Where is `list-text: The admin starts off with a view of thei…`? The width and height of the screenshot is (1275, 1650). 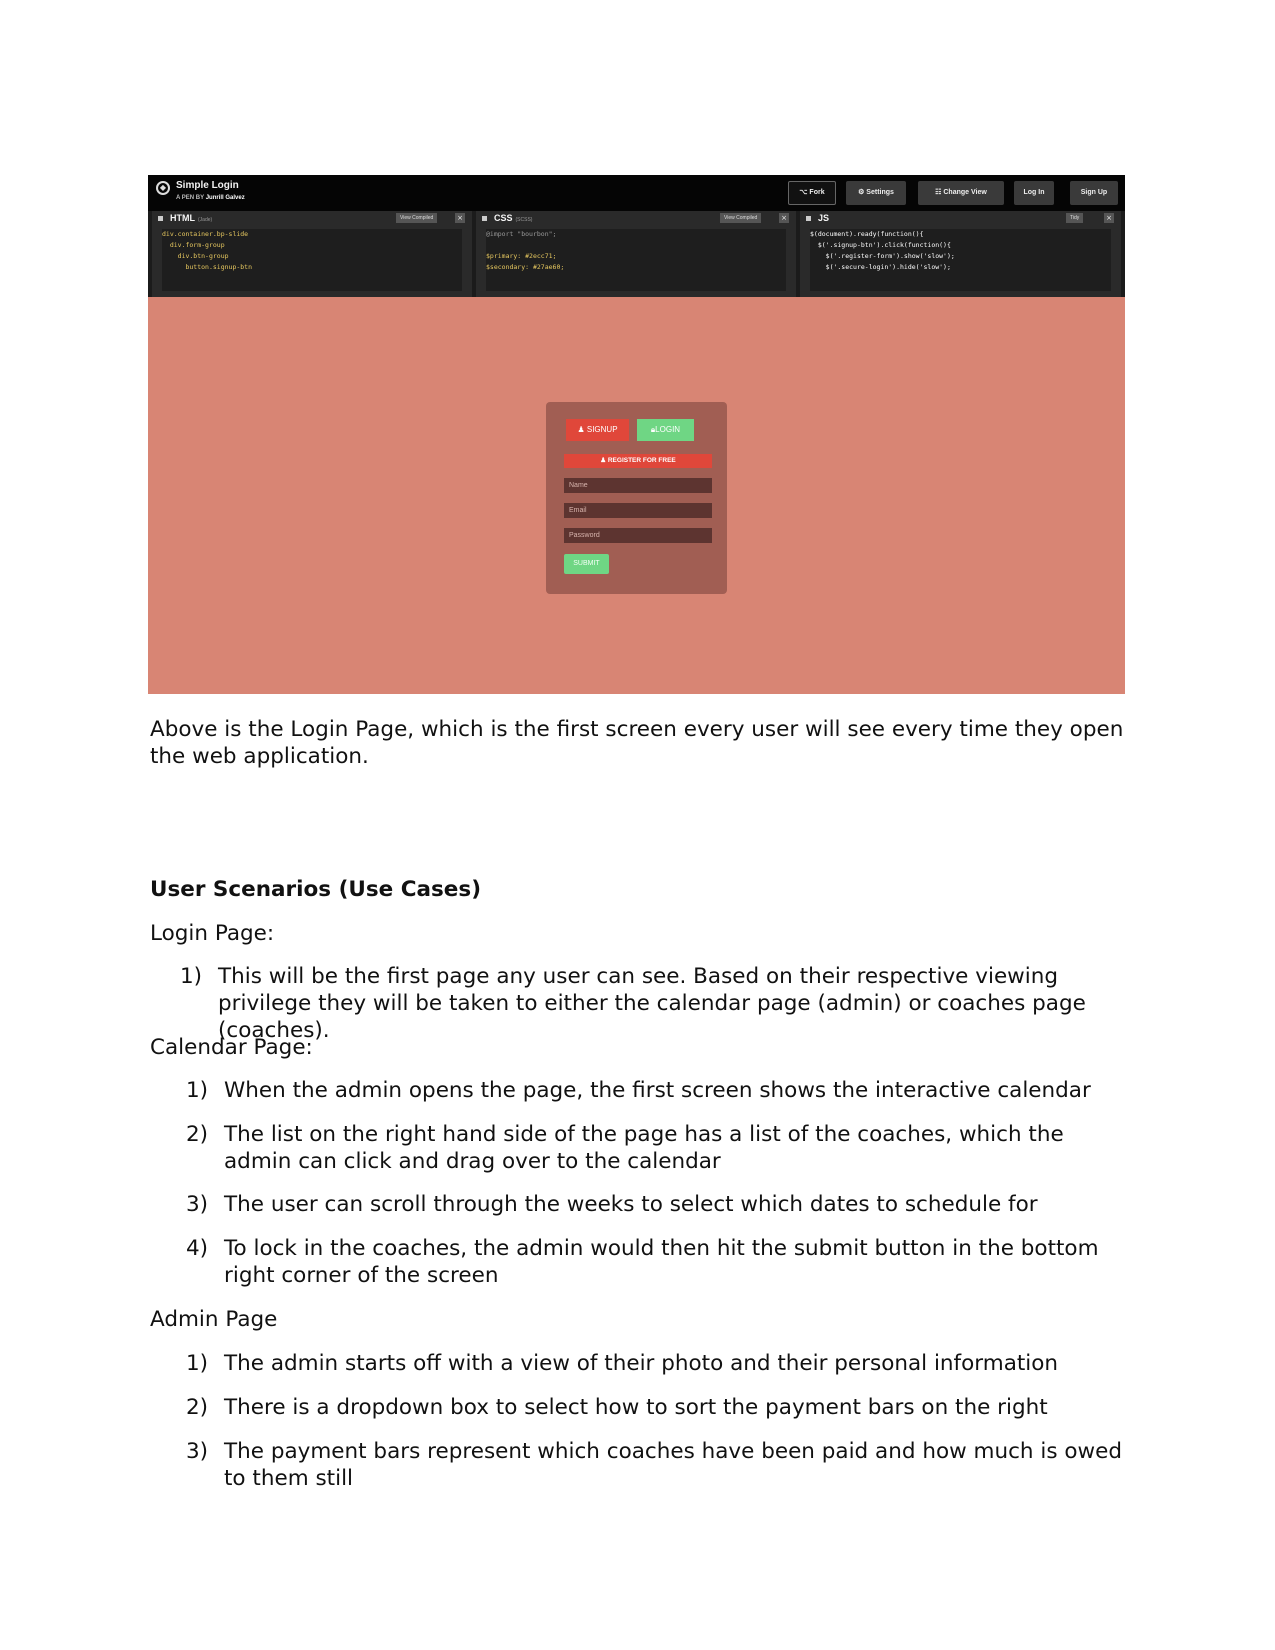 list-text: The admin starts off with a view of thei… is located at coordinates (641, 1363).